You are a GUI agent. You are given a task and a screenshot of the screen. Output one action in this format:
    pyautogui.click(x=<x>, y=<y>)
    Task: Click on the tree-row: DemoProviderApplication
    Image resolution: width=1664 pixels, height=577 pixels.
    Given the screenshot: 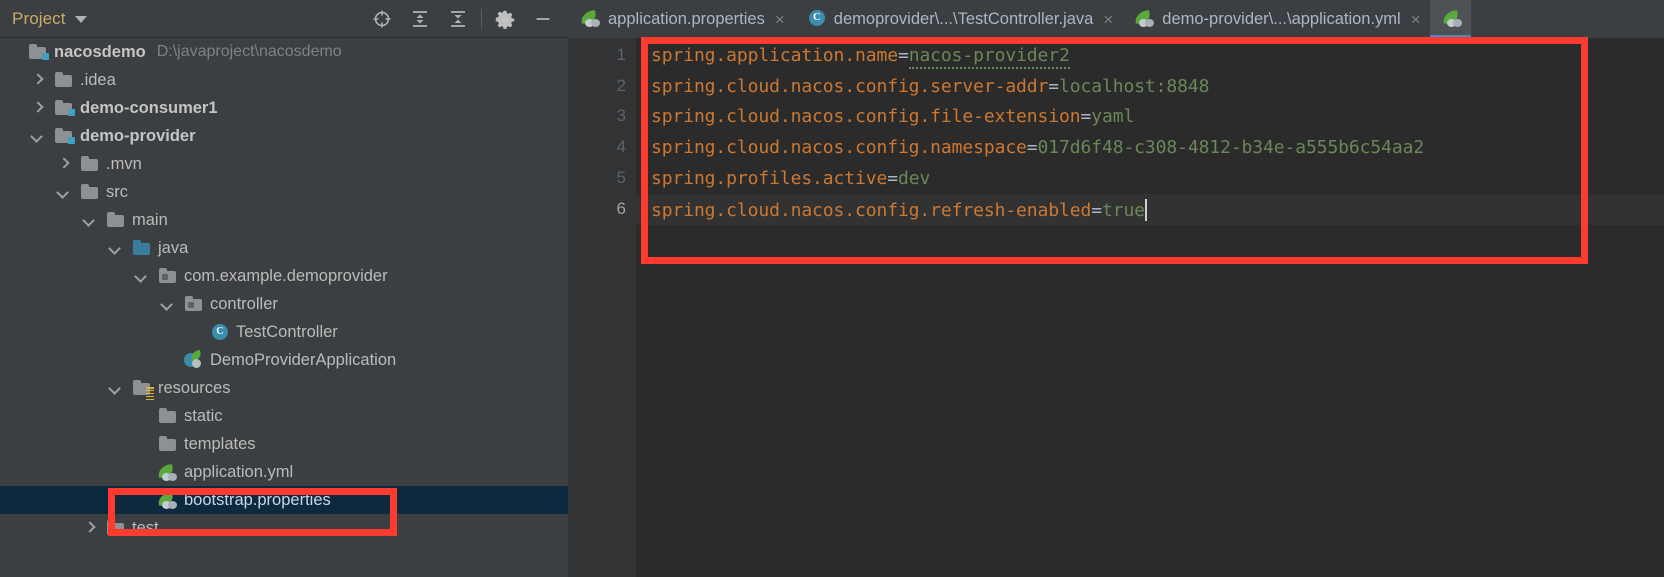 What is the action you would take?
    pyautogui.click(x=284, y=360)
    